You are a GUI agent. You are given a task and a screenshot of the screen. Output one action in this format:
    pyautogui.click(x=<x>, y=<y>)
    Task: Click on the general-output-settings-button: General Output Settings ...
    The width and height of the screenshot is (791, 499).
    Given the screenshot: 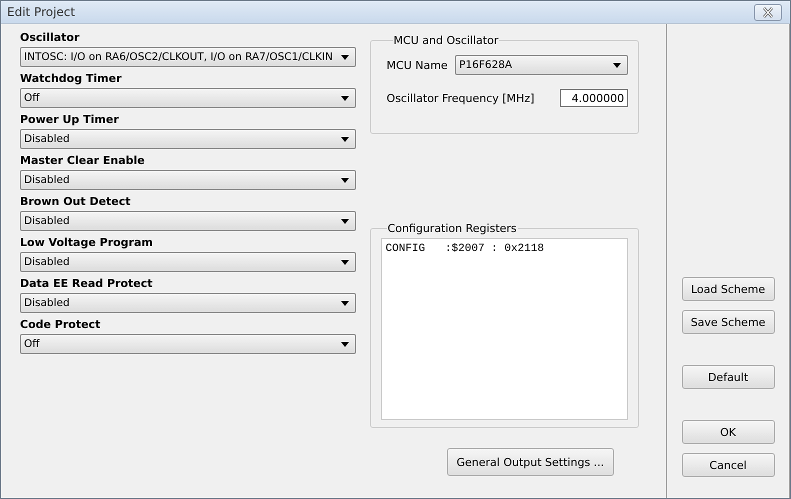 What is the action you would take?
    pyautogui.click(x=530, y=462)
    